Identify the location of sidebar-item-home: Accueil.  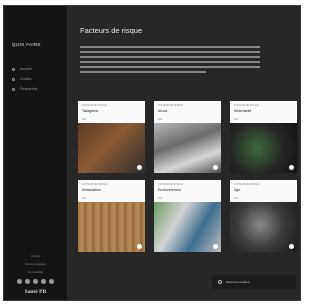
(24, 69).